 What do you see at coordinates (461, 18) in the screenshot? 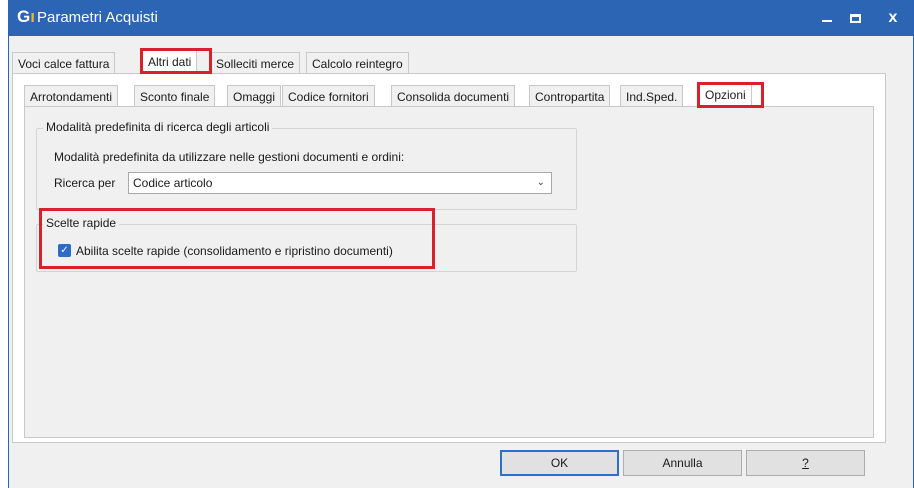
I see `title-bar: Gı Parametri Acquisti x` at bounding box center [461, 18].